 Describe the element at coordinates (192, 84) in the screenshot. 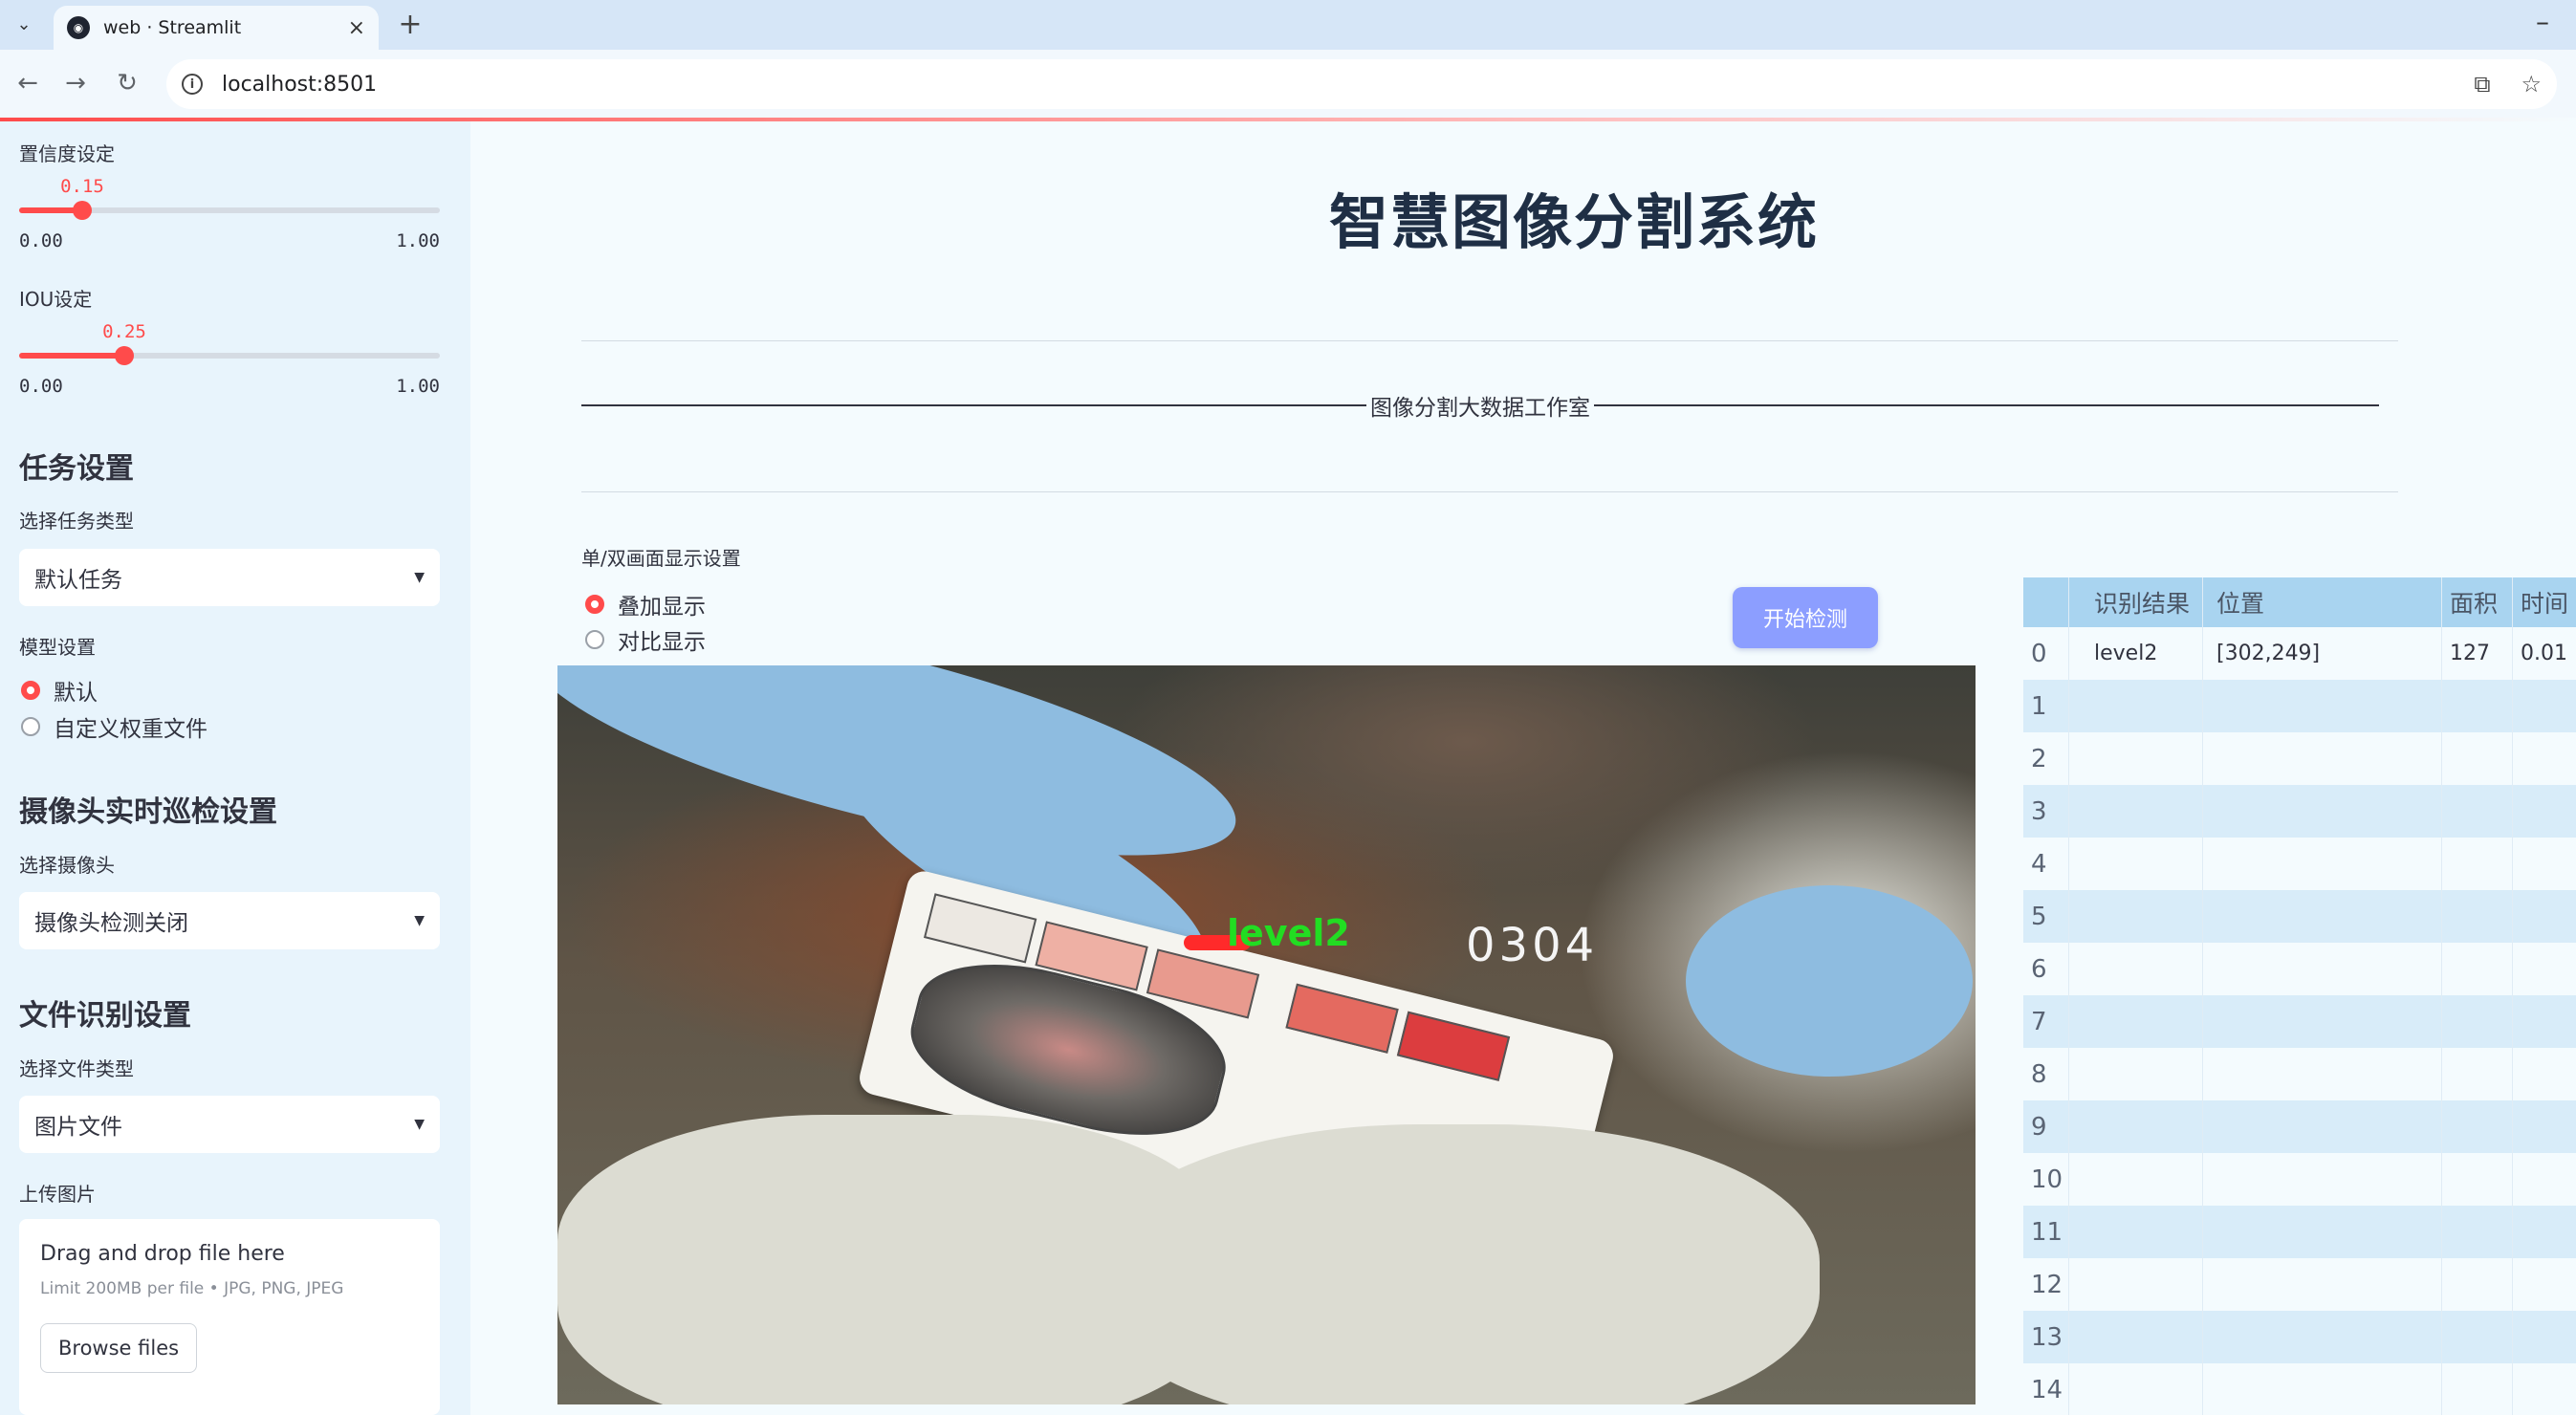

I see `site-info-icon: i` at that location.